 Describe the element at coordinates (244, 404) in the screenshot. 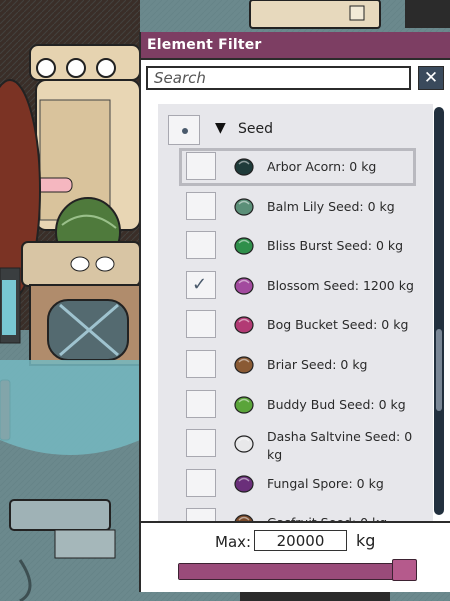

I see `buddy-bud-seed-icon` at that location.